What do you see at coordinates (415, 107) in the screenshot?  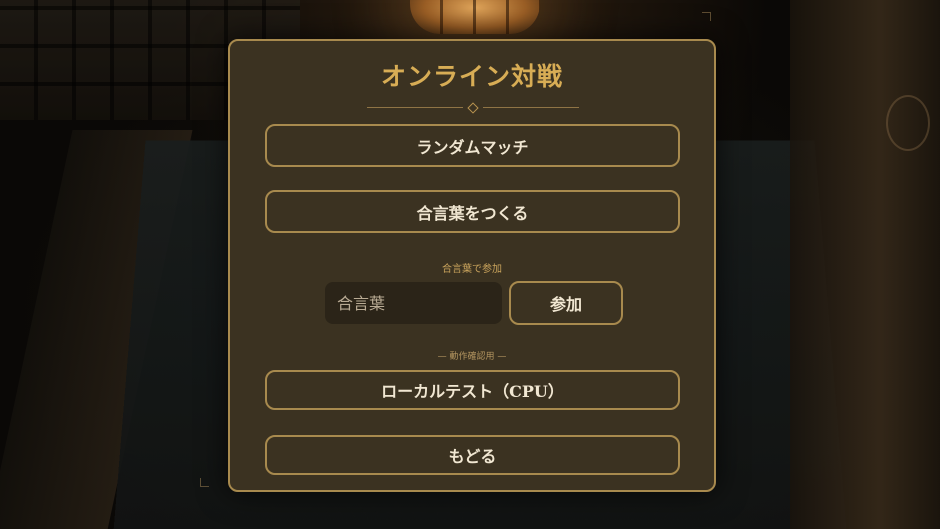 I see `divider-line-left` at bounding box center [415, 107].